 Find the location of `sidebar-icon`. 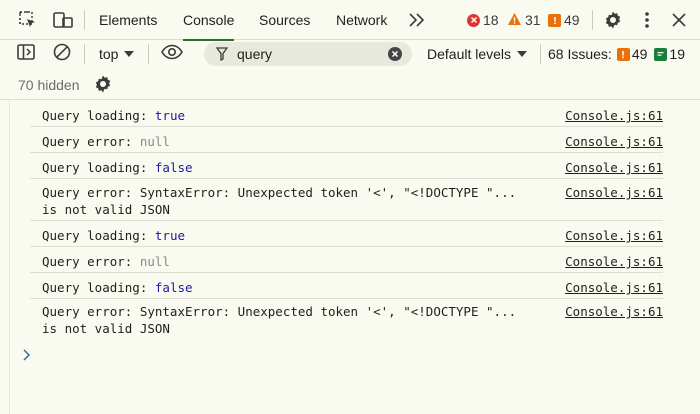

sidebar-icon is located at coordinates (26, 54).